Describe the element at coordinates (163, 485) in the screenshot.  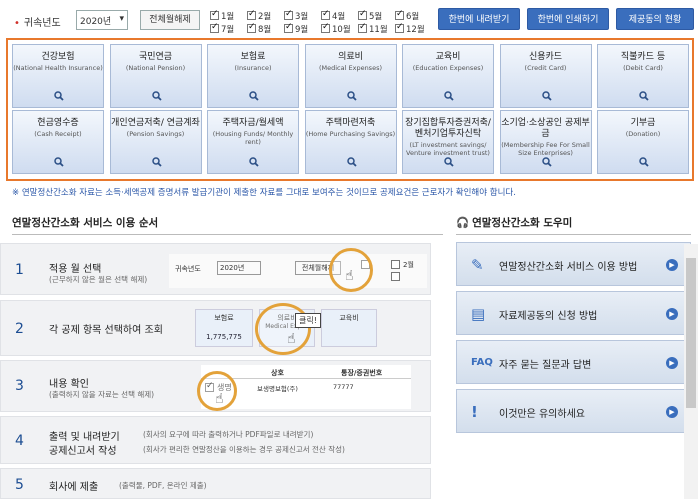
I see `step-subtitle: (출력물, PDF, 온라인 제출)` at that location.